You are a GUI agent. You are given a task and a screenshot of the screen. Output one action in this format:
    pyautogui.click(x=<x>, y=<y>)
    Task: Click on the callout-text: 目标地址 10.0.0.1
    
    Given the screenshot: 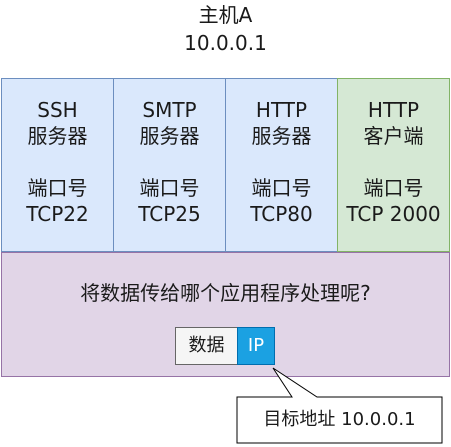 What is the action you would take?
    pyautogui.click(x=339, y=419)
    